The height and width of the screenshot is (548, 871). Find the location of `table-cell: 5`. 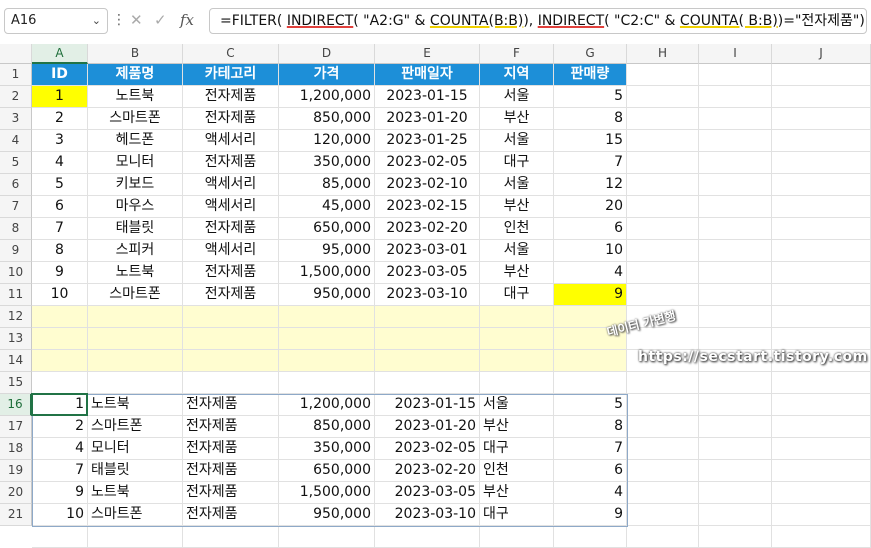

table-cell: 5 is located at coordinates (60, 185).